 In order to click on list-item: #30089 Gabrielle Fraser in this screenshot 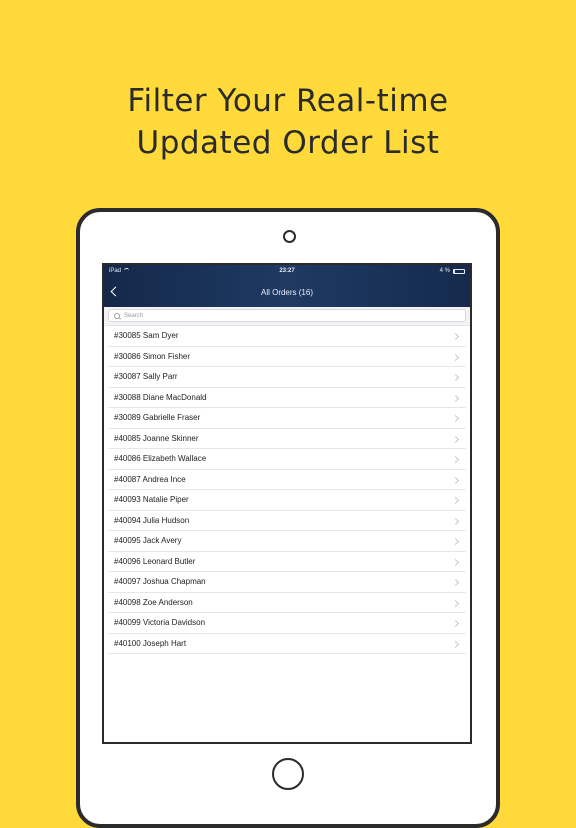, I will do `click(287, 418)`.